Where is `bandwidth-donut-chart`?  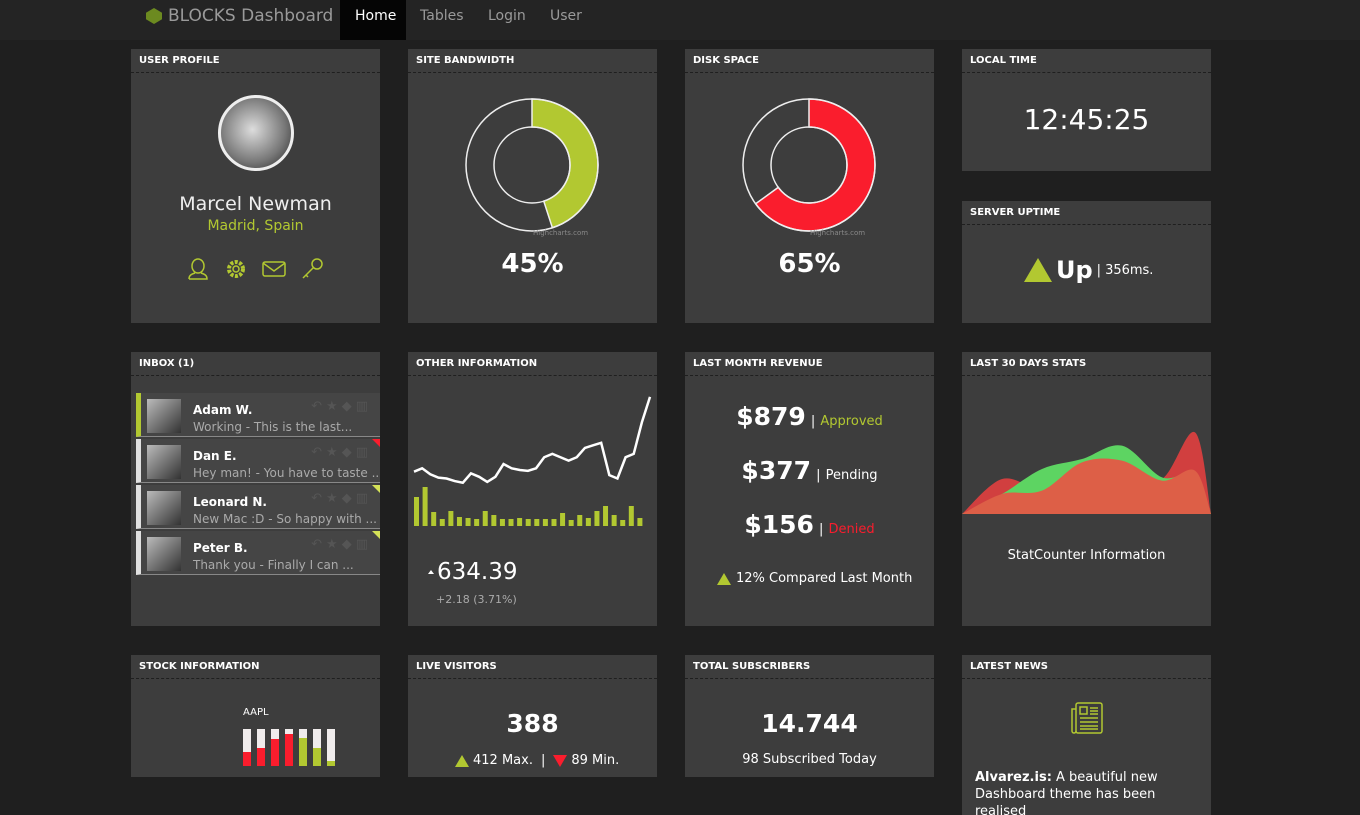 bandwidth-donut-chart is located at coordinates (532, 165).